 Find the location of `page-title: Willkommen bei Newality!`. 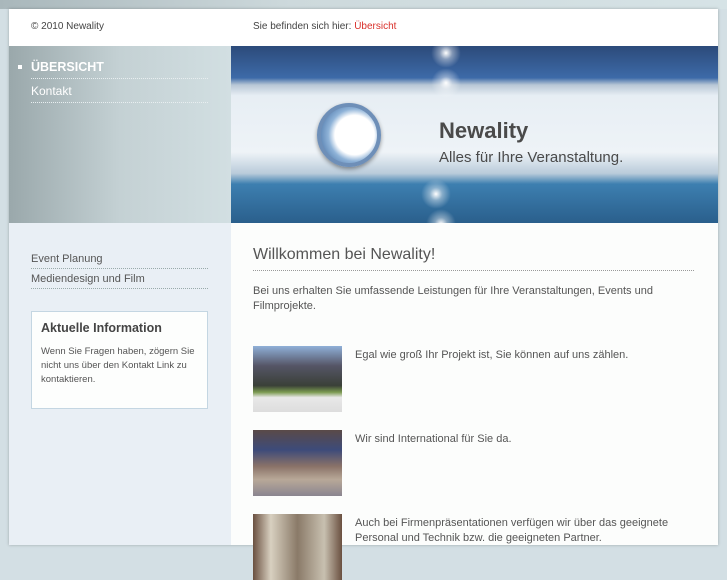

page-title: Willkommen bei Newality! is located at coordinates (473, 258).